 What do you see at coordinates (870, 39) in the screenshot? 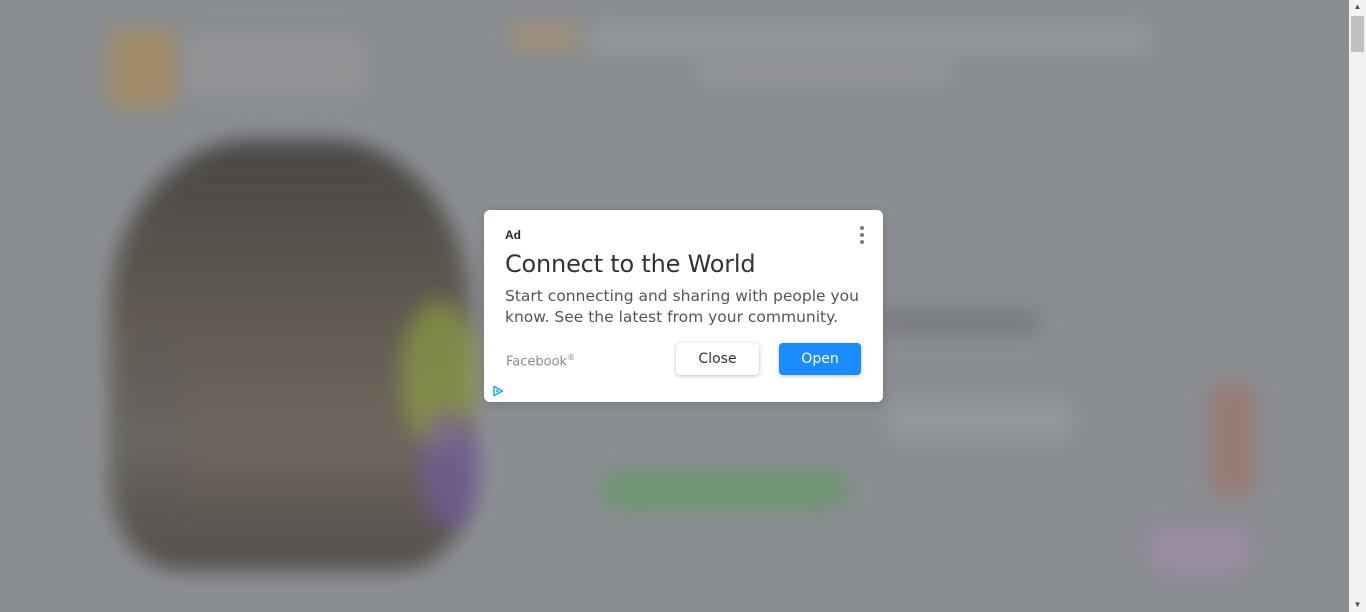
I see `background-nav` at bounding box center [870, 39].